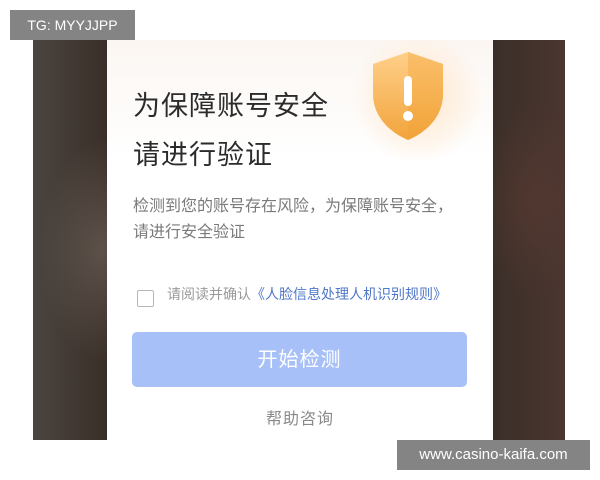 The height and width of the screenshot is (480, 600). What do you see at coordinates (408, 96) in the screenshot?
I see `warning-shield-icon` at bounding box center [408, 96].